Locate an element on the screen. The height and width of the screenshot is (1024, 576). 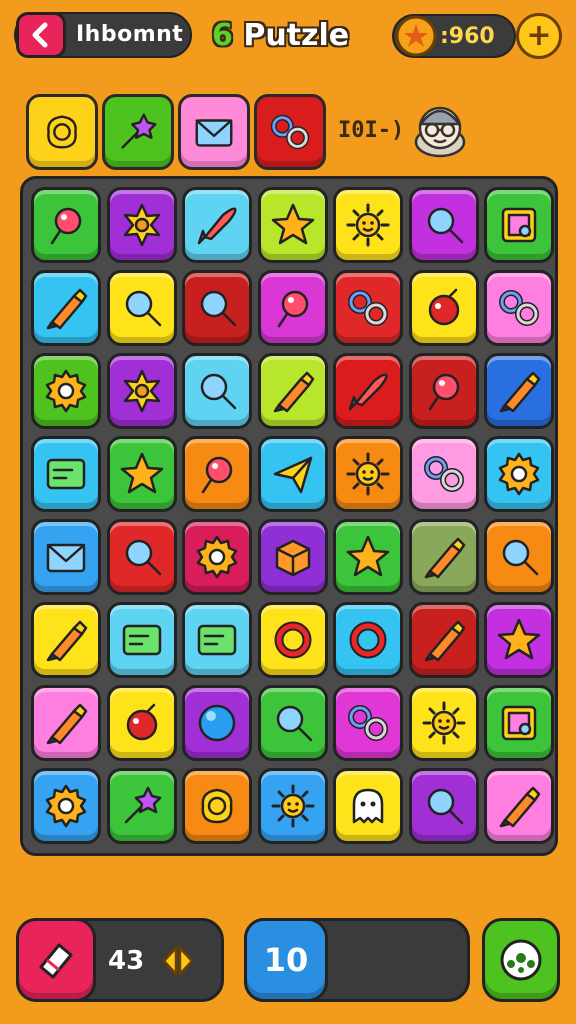
ring-icon is located at coordinates (368, 640).